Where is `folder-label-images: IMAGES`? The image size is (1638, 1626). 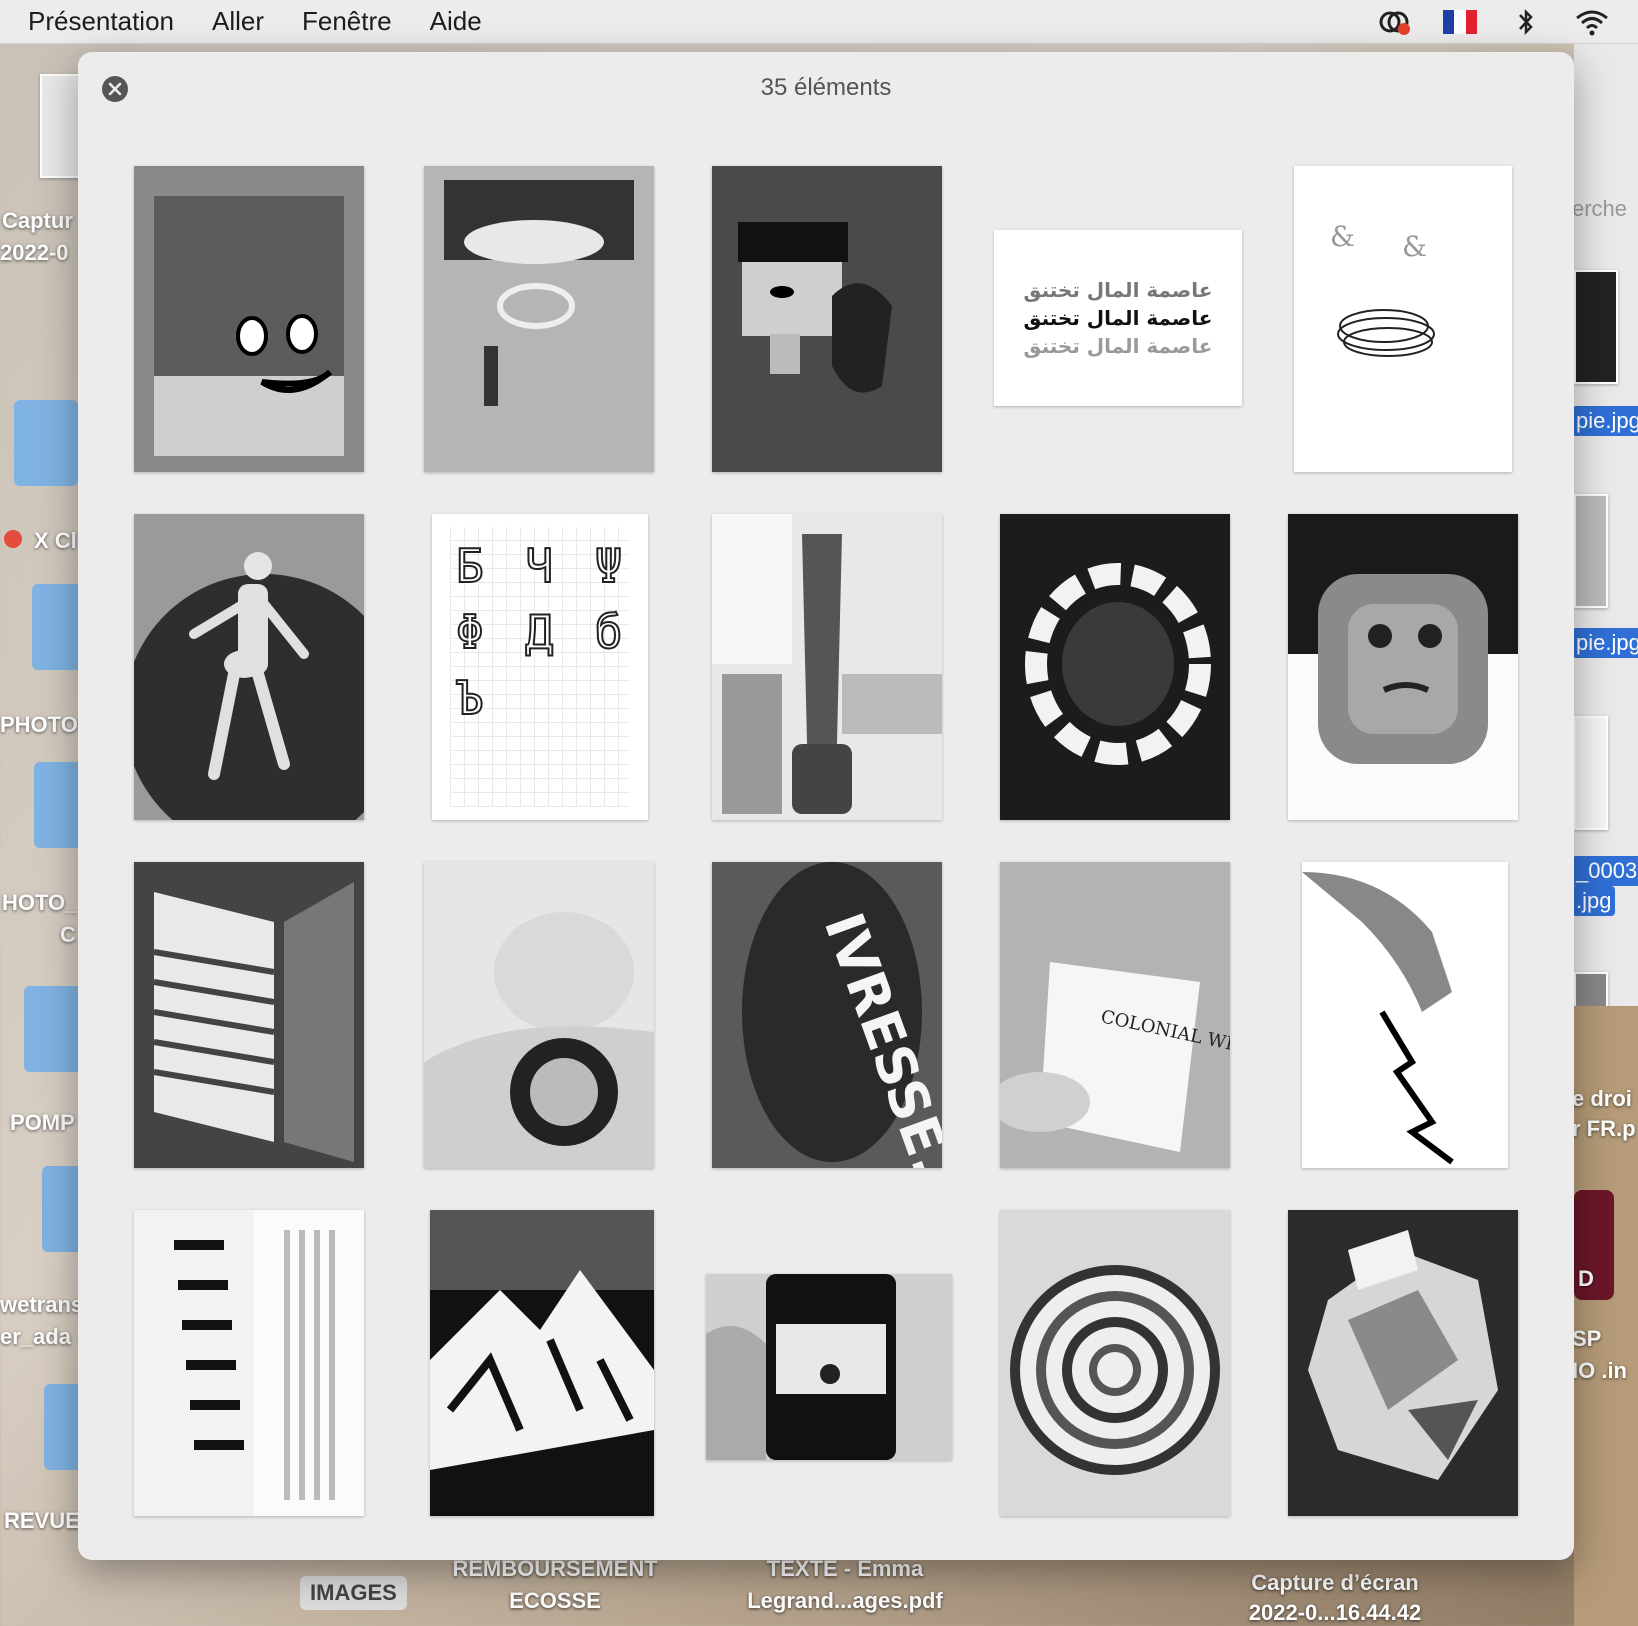
folder-label-images: IMAGES is located at coordinates (353, 1593).